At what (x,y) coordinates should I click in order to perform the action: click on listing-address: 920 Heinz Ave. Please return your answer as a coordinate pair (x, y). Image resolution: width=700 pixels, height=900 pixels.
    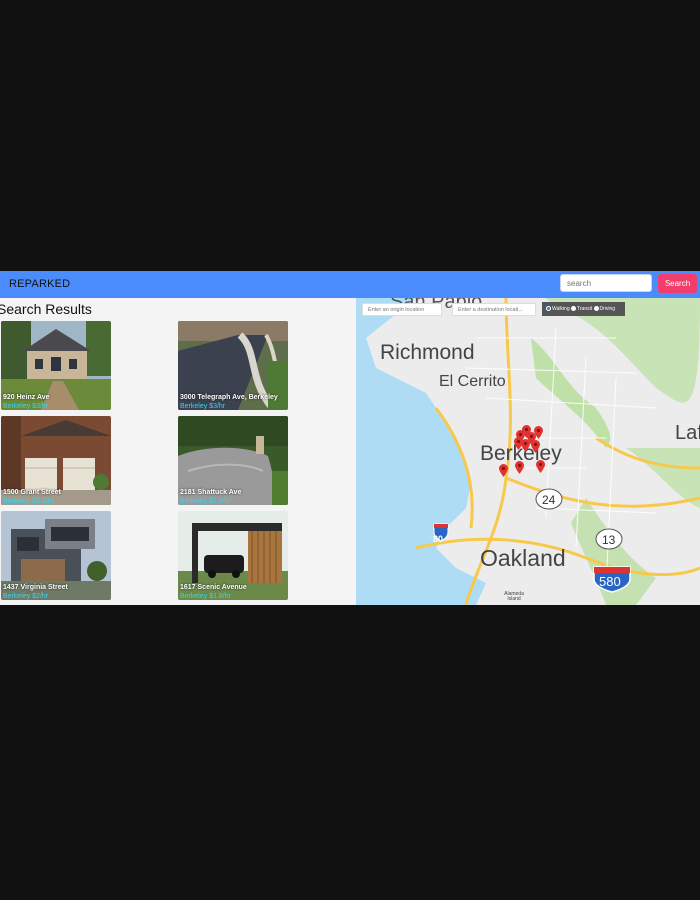
    Looking at the image, I should click on (26, 397).